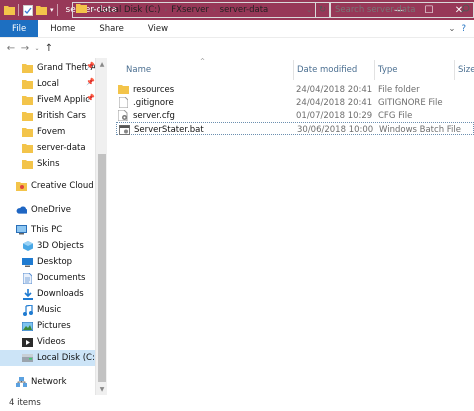 This screenshot has height=411, width=474. What do you see at coordinates (58, 246) in the screenshot?
I see `nav-item-3d-objects: 3D Objects` at bounding box center [58, 246].